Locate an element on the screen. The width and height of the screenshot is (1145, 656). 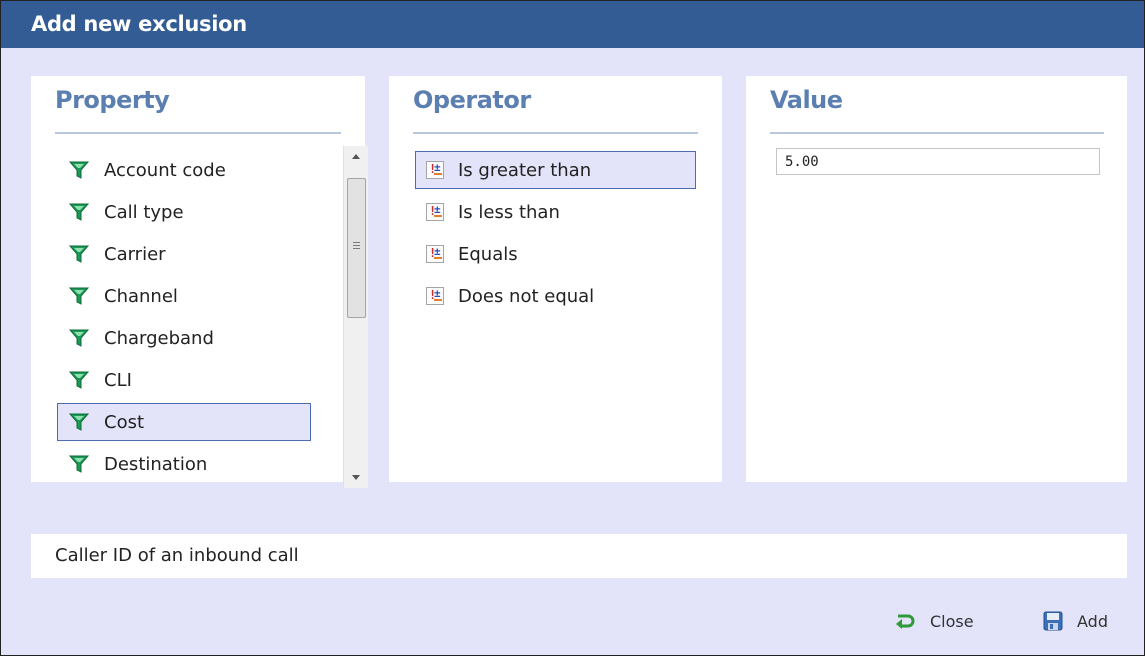
property-heading: Property is located at coordinates (112, 100).